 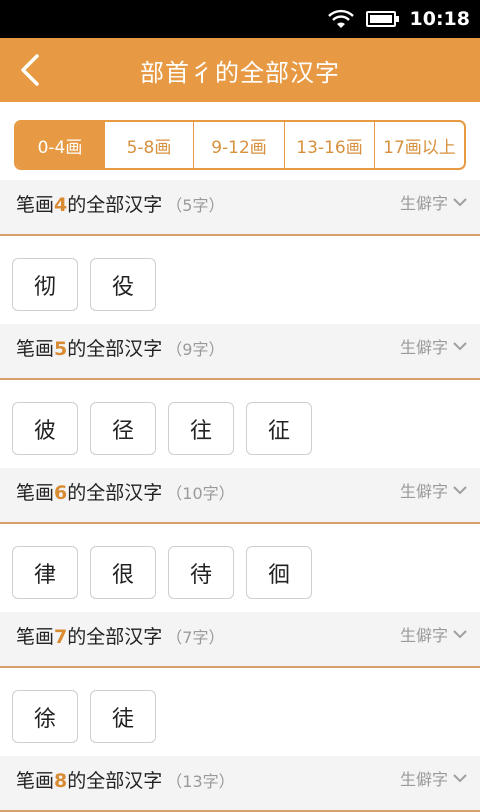 What do you see at coordinates (382, 19) in the screenshot?
I see `battery-icon` at bounding box center [382, 19].